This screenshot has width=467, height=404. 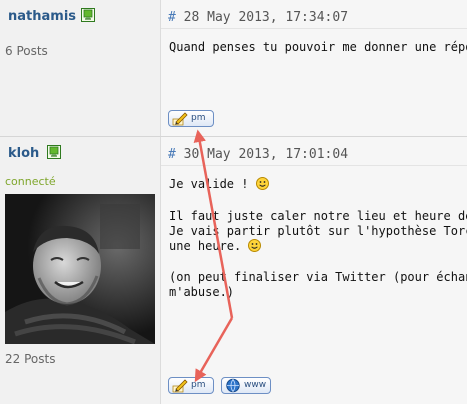 What do you see at coordinates (80, 68) in the screenshot?
I see `author-column: nathamis 6 Posts` at bounding box center [80, 68].